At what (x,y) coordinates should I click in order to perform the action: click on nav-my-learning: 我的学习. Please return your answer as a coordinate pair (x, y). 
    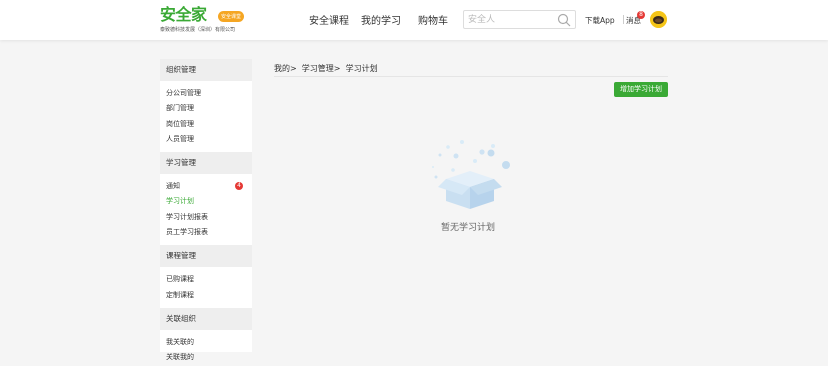
    Looking at the image, I should click on (381, 19).